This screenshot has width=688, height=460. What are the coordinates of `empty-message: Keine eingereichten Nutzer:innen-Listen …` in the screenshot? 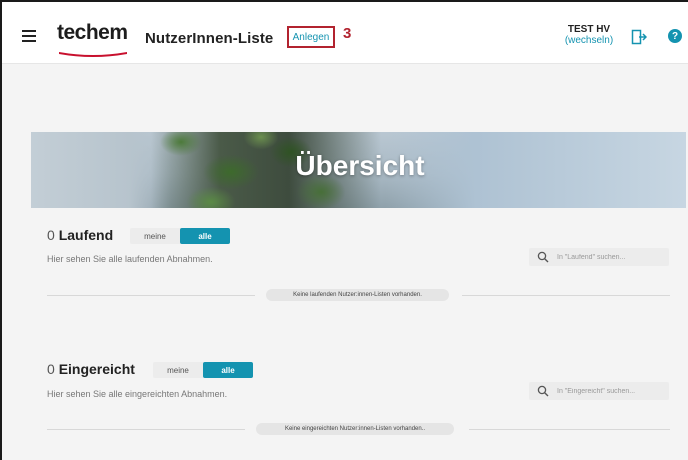 It's located at (355, 429).